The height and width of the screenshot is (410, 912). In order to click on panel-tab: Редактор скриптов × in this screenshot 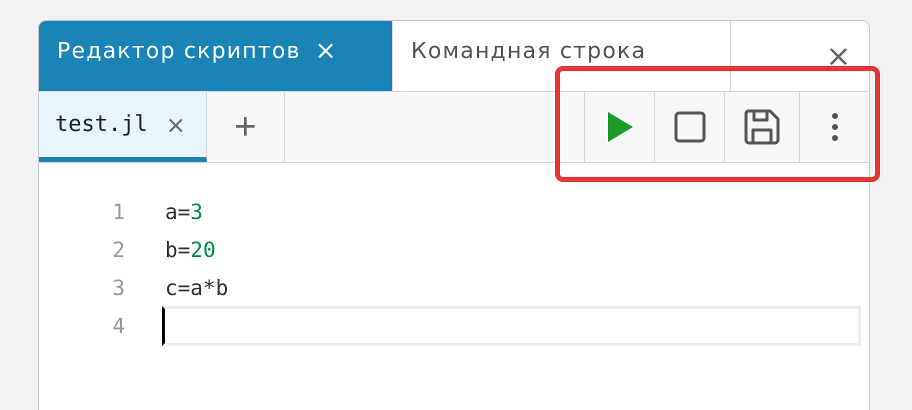, I will do `click(216, 56)`.